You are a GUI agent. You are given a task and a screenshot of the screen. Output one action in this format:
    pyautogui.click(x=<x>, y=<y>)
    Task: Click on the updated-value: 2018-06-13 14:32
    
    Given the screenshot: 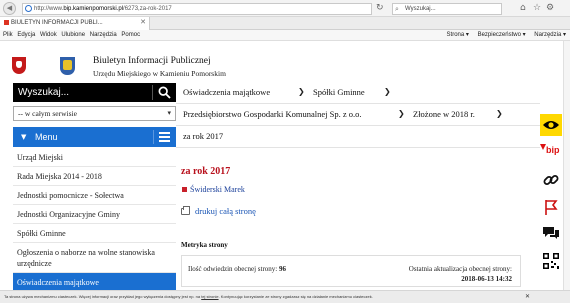 What is the action you would take?
    pyautogui.click(x=486, y=279)
    